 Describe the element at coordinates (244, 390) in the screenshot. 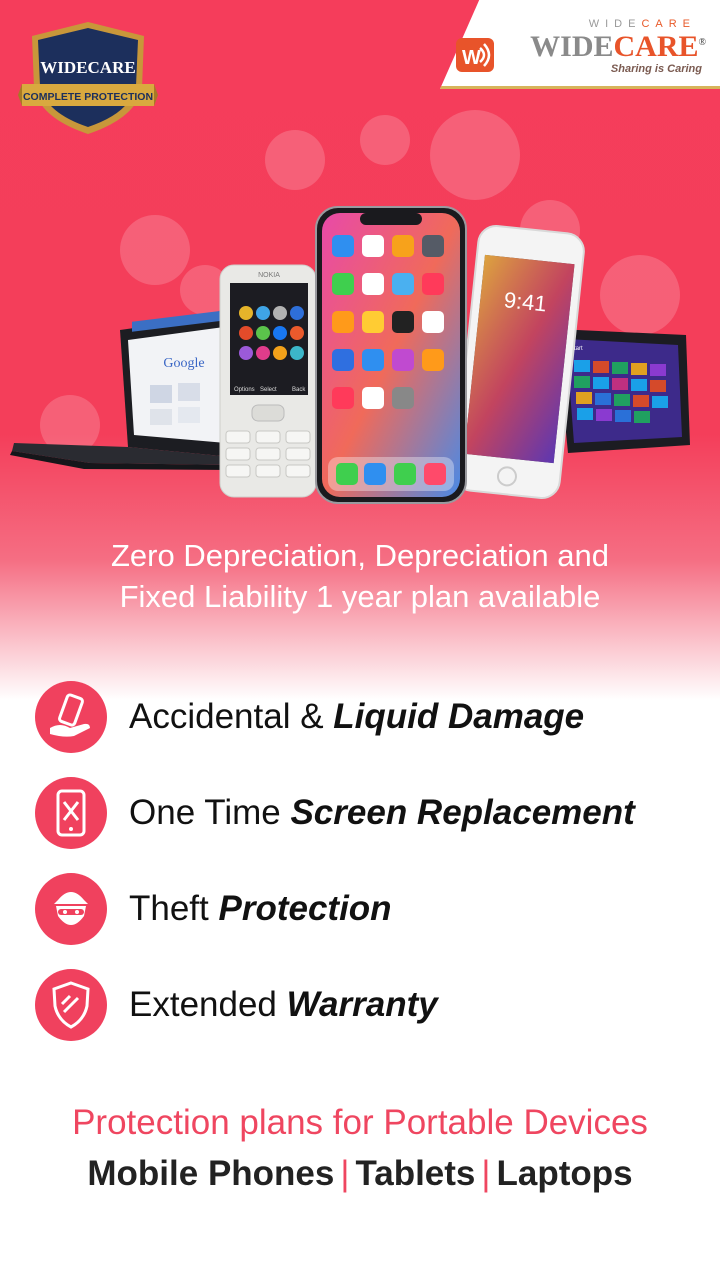

I see `nokia-softkey-left: Options` at that location.